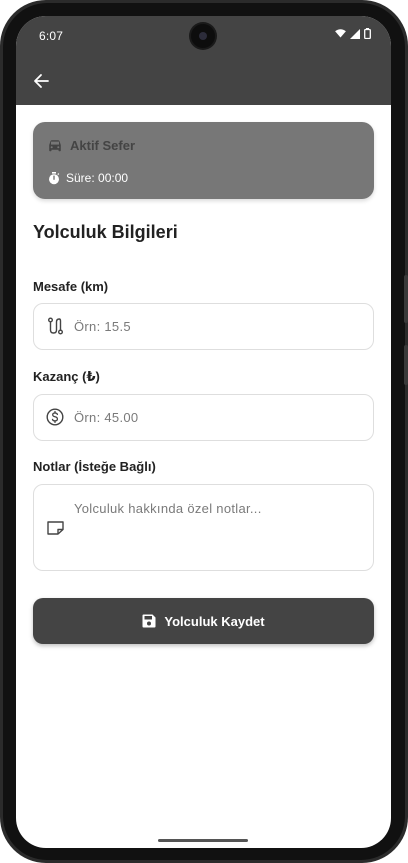 The height and width of the screenshot is (863, 408). Describe the element at coordinates (55, 417) in the screenshot. I see `dollar-circle-icon` at that location.